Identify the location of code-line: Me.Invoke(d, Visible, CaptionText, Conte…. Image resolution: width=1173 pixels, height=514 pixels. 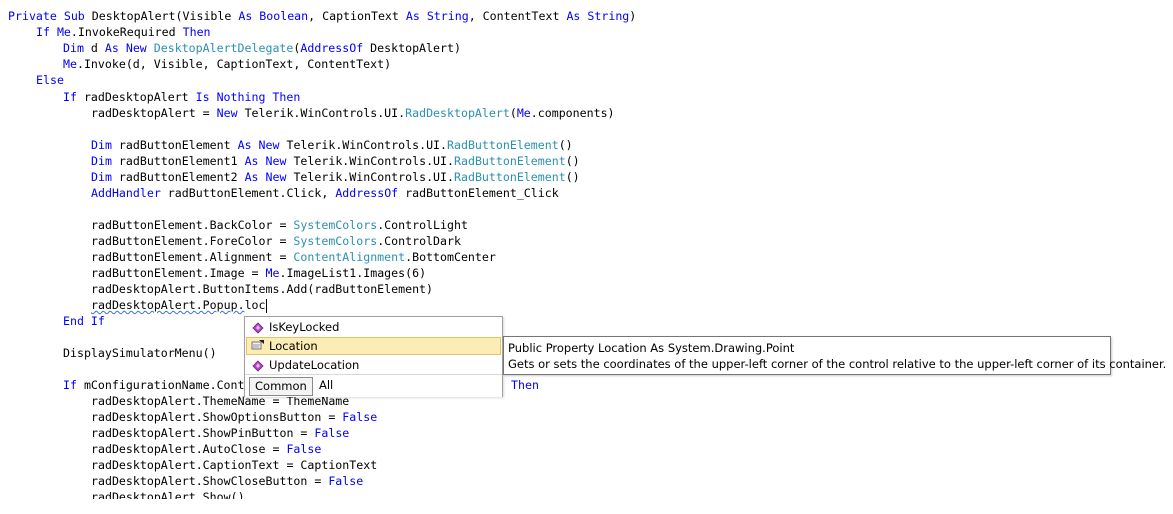
(227, 64).